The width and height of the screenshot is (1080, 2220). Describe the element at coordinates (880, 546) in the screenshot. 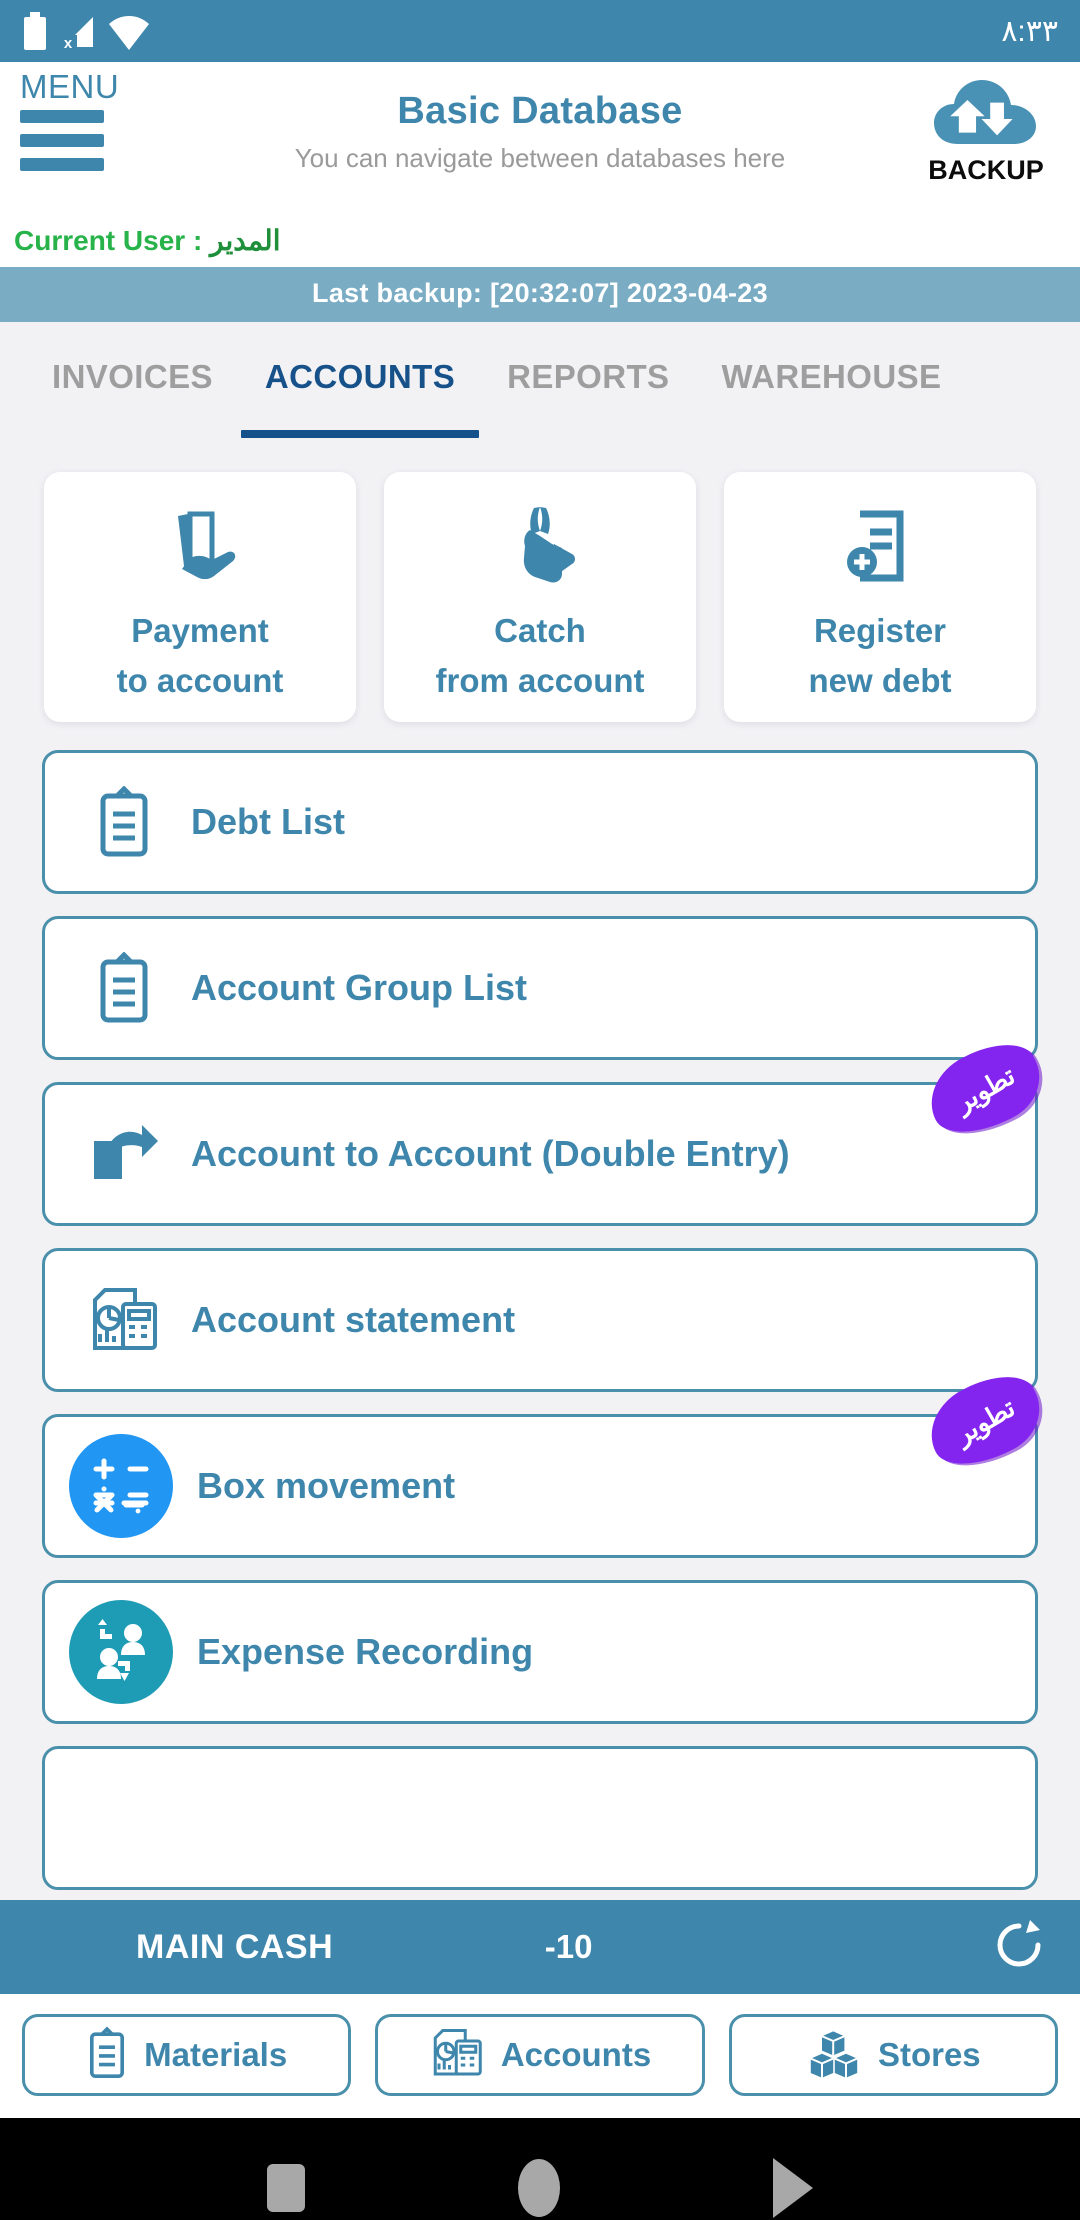

I see `document-add-icon` at that location.